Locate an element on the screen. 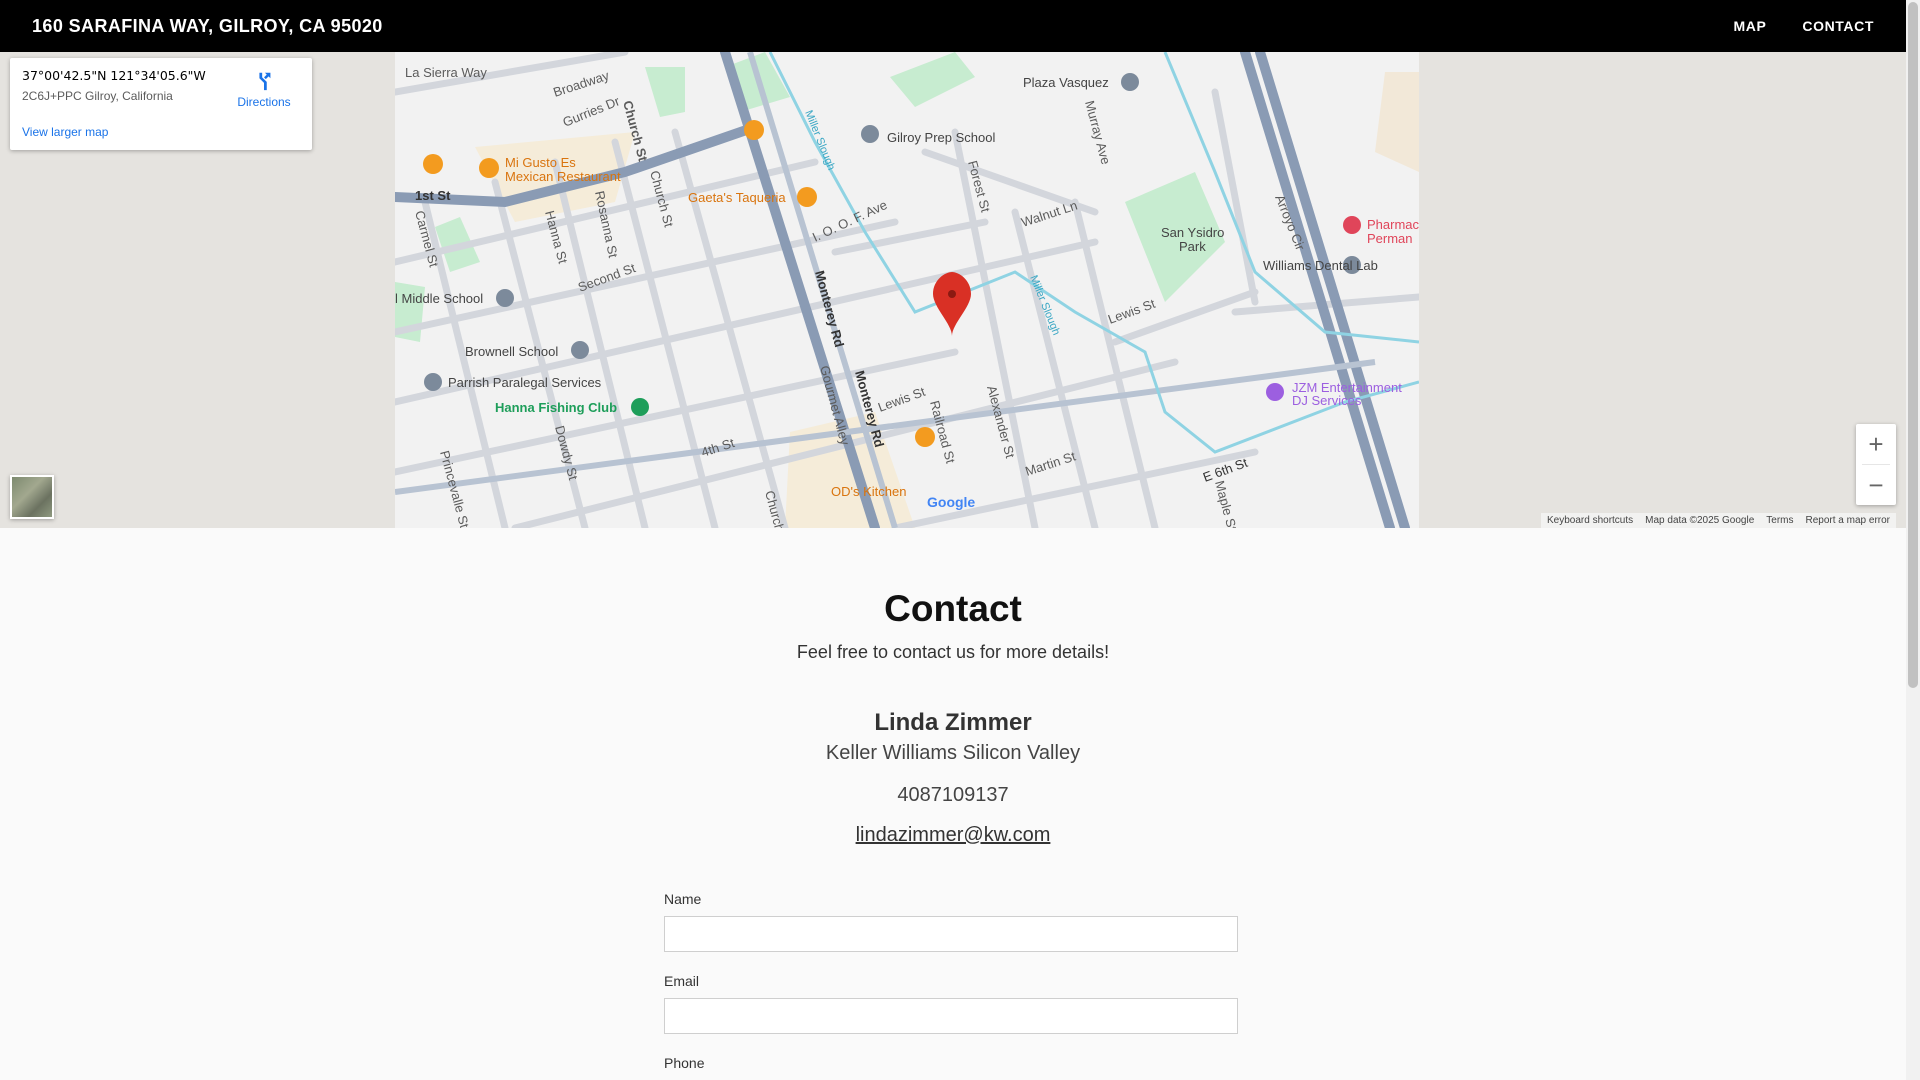  svg-text: l Middle School is located at coordinates (439, 298).